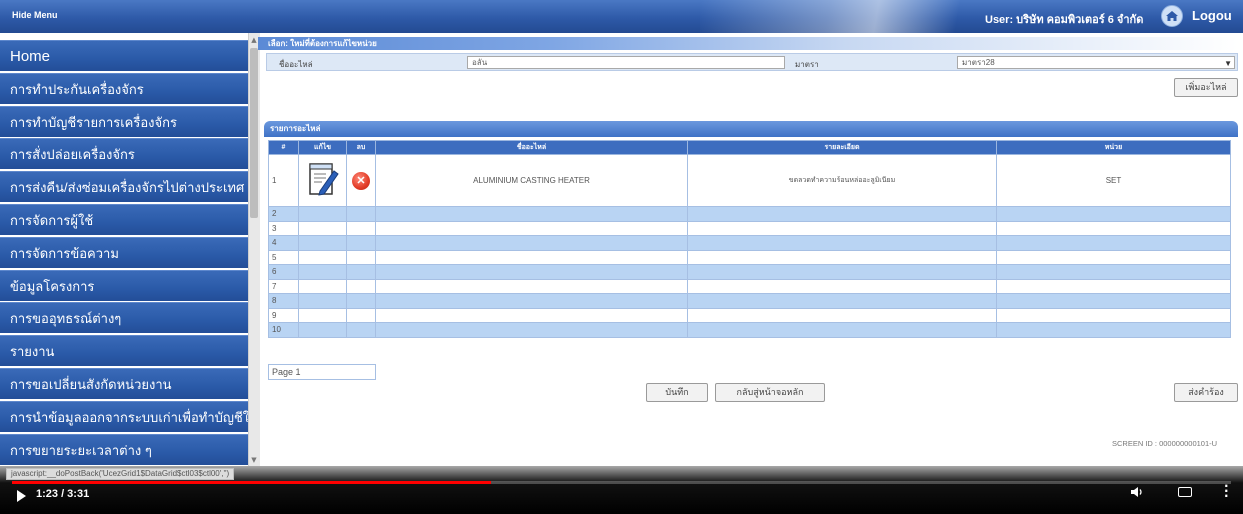 The width and height of the screenshot is (1243, 514). I want to click on scroll-up-icon: ▲, so click(254, 40).